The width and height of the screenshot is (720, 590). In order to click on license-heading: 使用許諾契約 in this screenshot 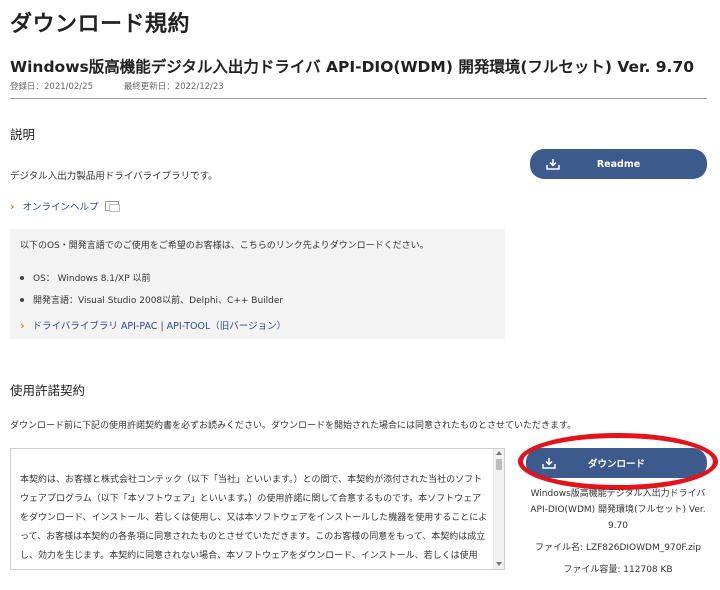, I will do `click(48, 390)`.